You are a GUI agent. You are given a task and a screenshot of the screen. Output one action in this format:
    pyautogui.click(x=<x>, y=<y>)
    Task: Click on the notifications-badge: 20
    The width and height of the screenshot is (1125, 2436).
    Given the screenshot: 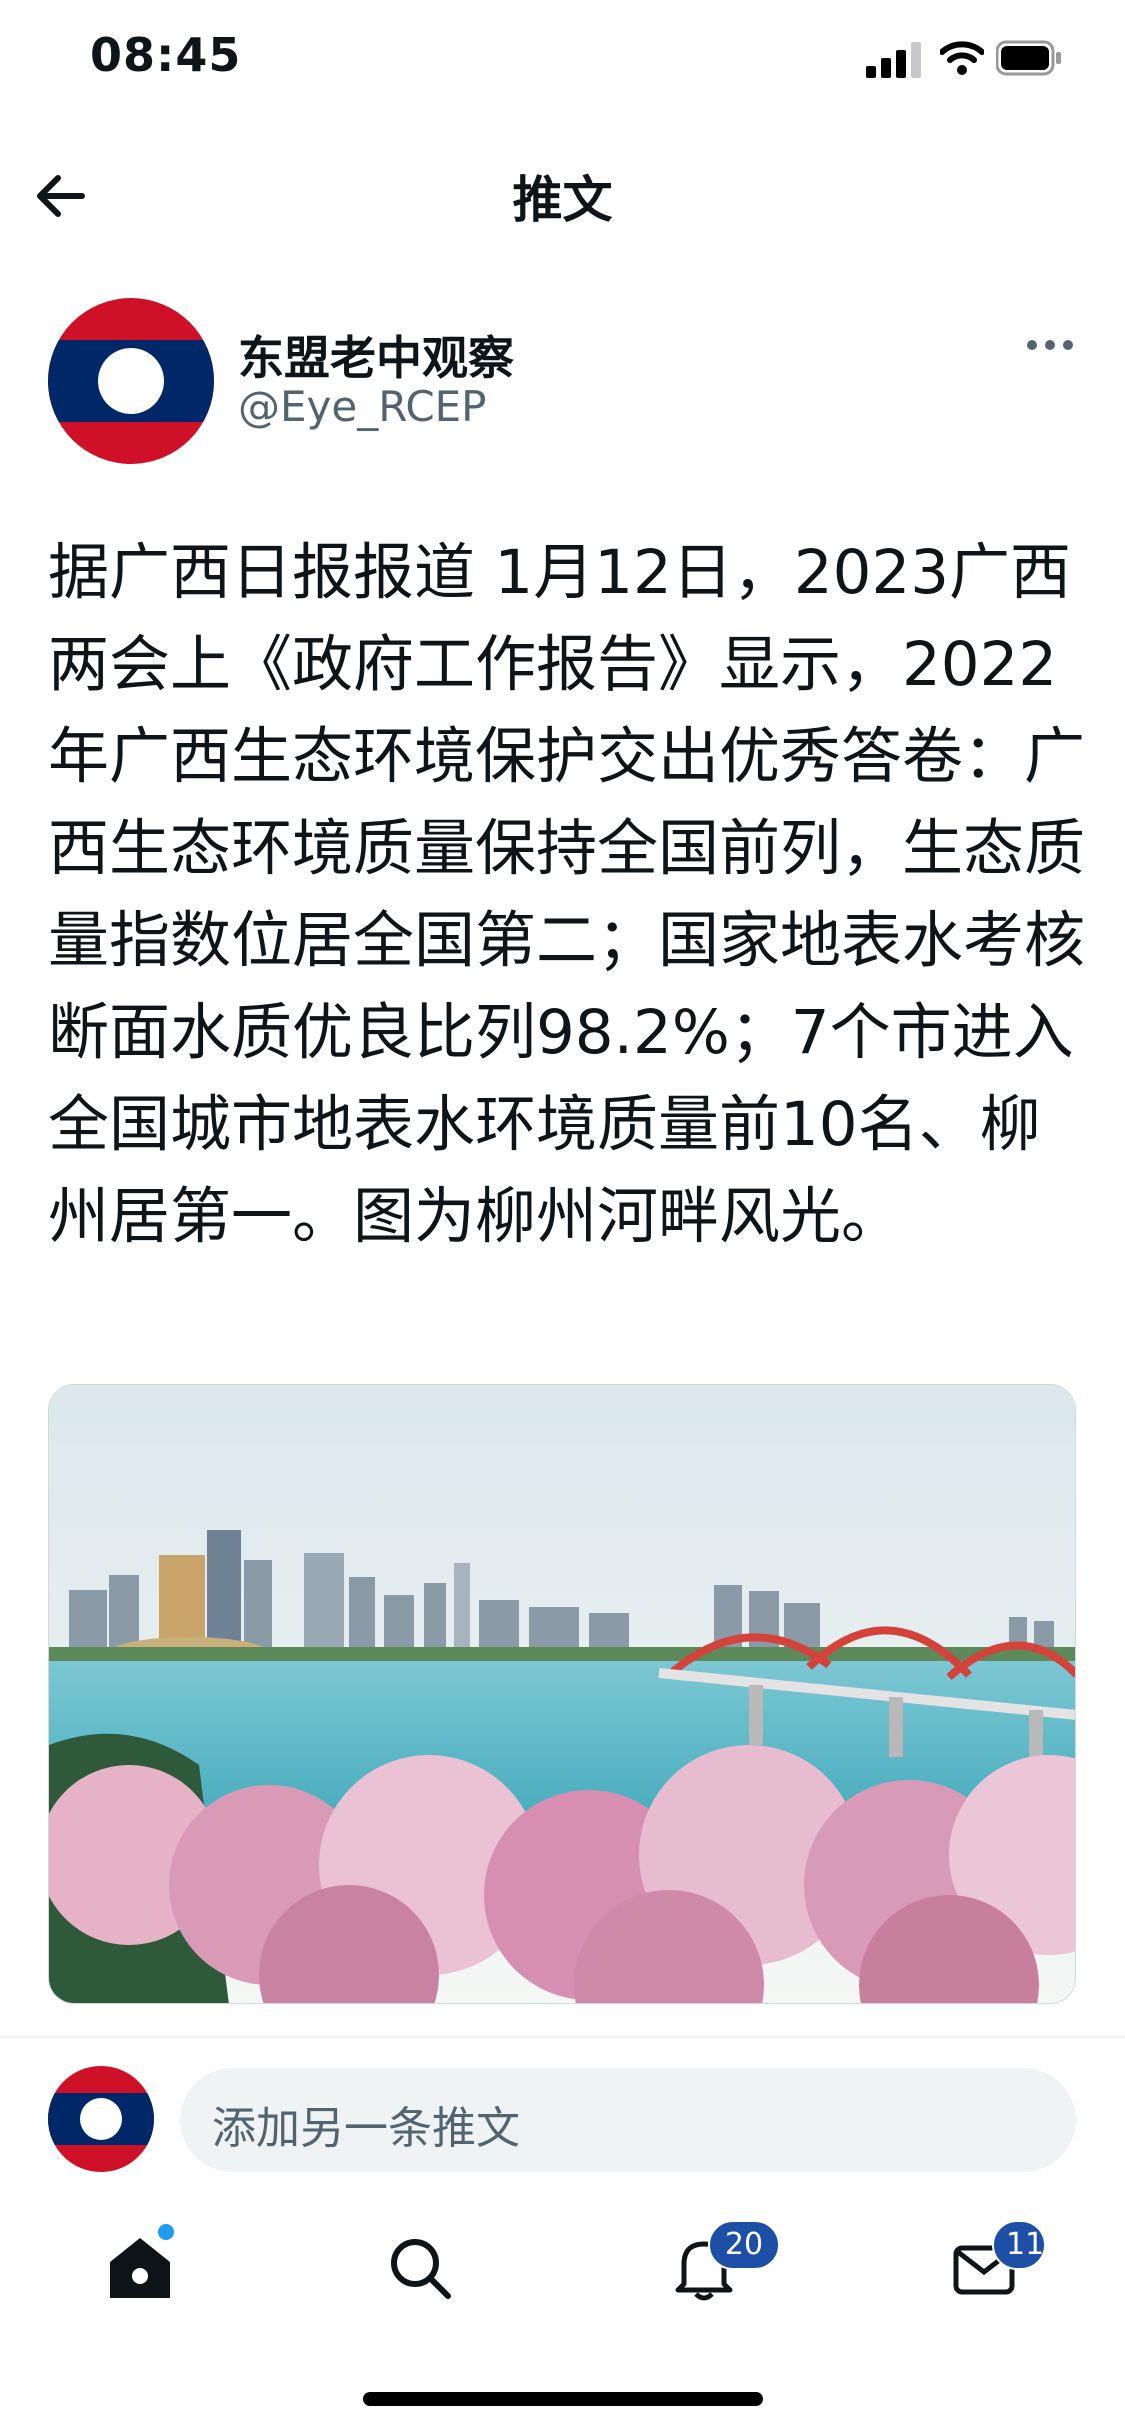 What is the action you would take?
    pyautogui.click(x=744, y=2245)
    